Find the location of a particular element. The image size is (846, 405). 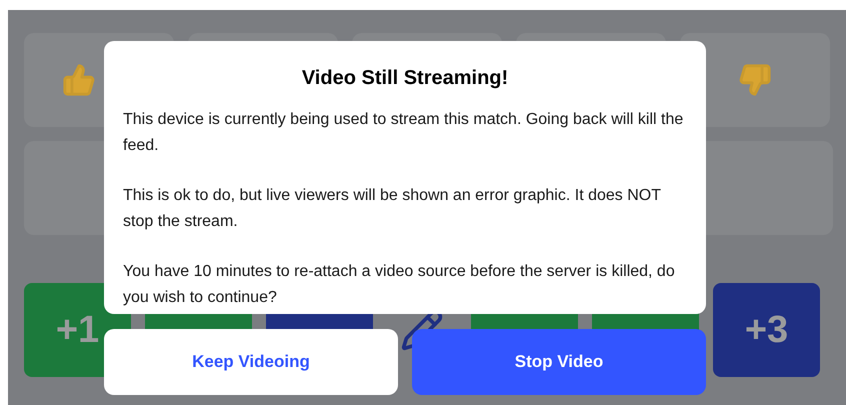

dialog-paragraph: This device is currently being used to stream this match. Going back will kill the feed. is located at coordinates (403, 133).